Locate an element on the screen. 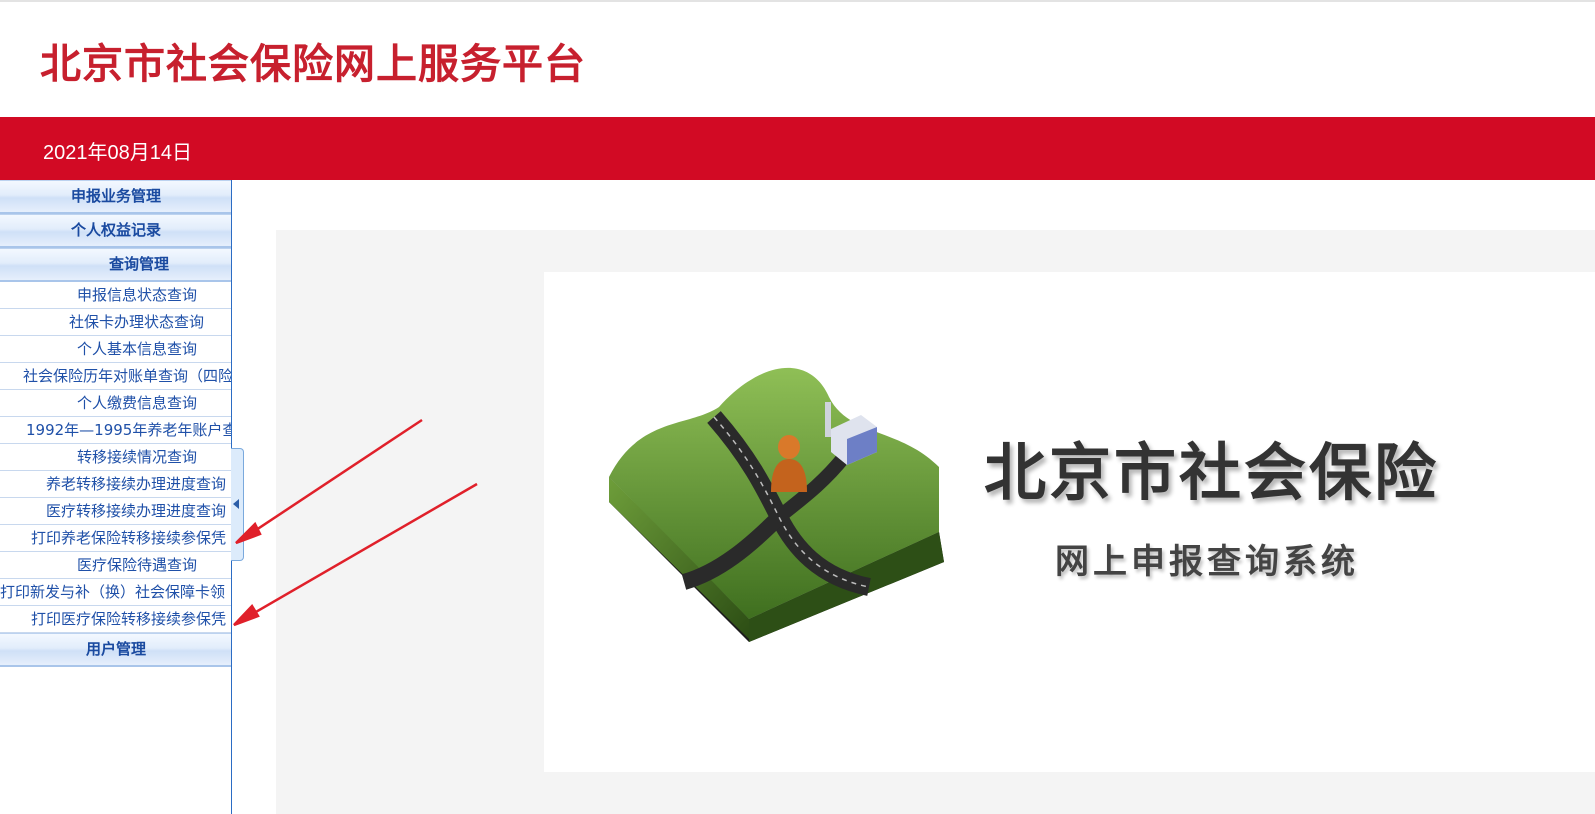  menu-section-personal-rights: 个人权益记录 is located at coordinates (115, 231).